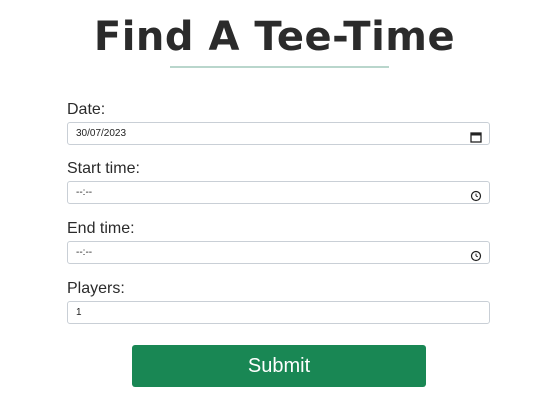 The image size is (549, 418). Describe the element at coordinates (278, 133) in the screenshot. I see `date-input: 30/07/2023` at that location.